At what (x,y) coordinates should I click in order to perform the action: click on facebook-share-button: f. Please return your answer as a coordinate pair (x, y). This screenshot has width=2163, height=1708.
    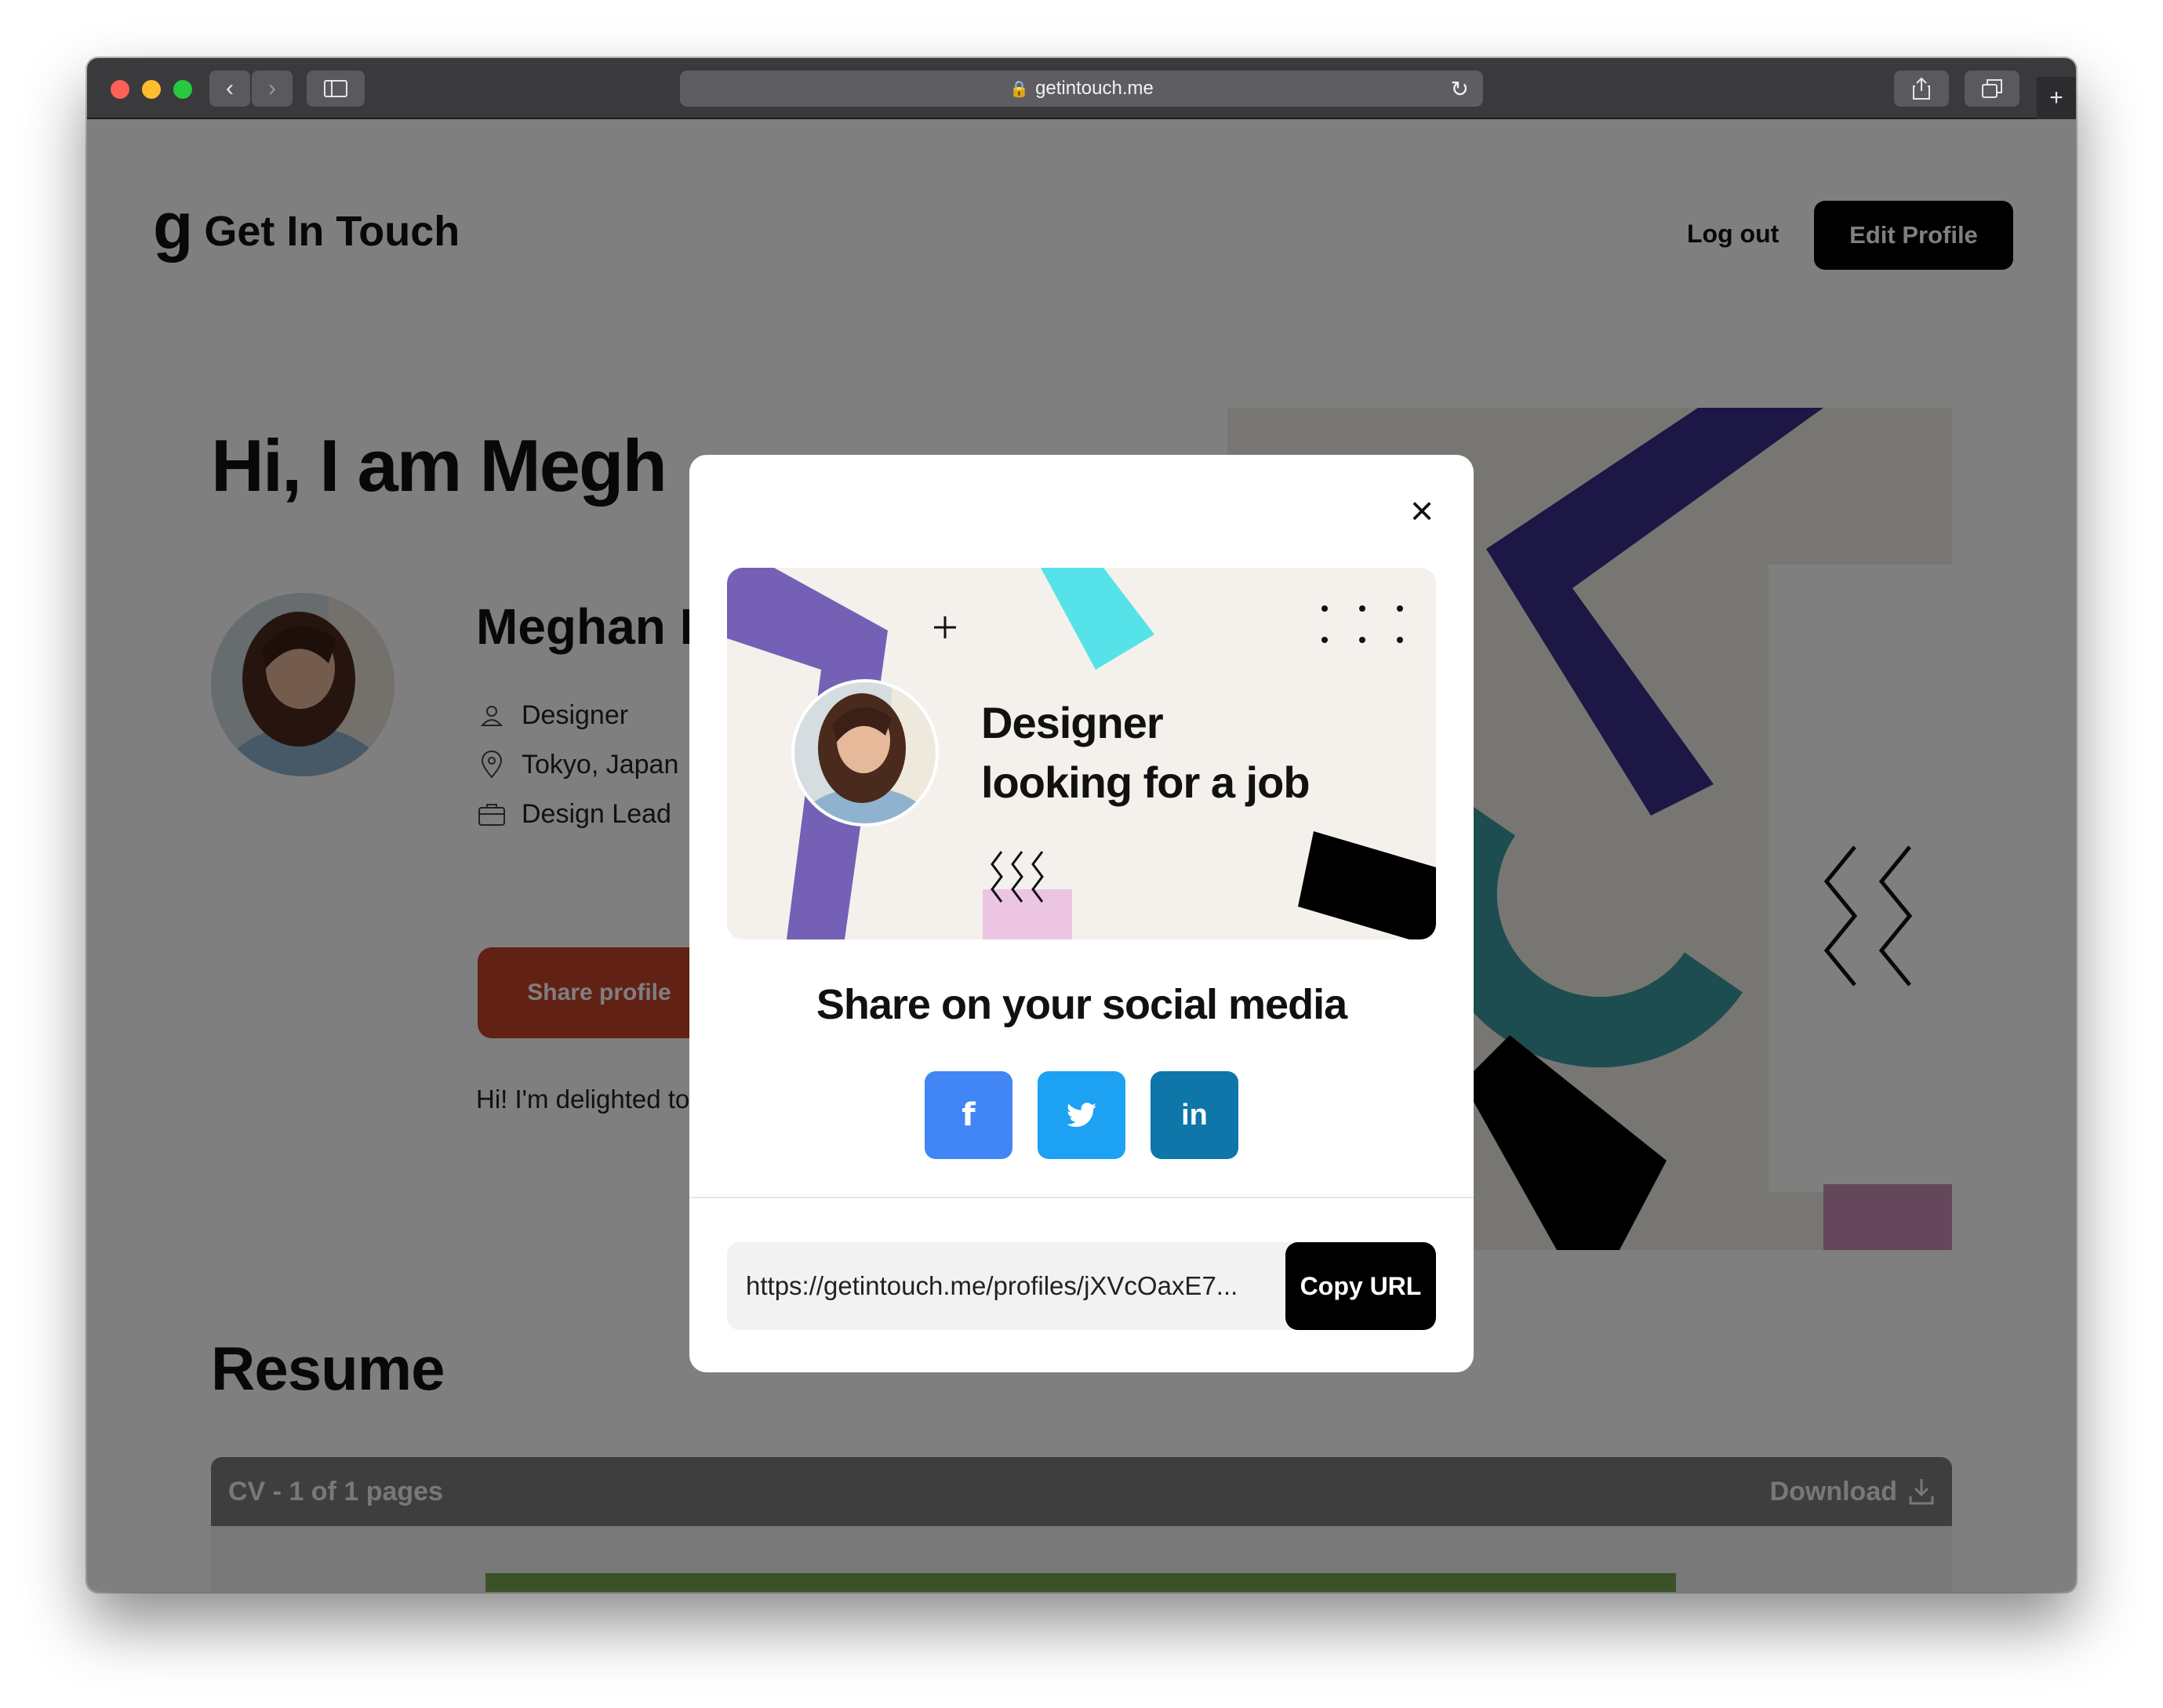
    Looking at the image, I should click on (968, 1115).